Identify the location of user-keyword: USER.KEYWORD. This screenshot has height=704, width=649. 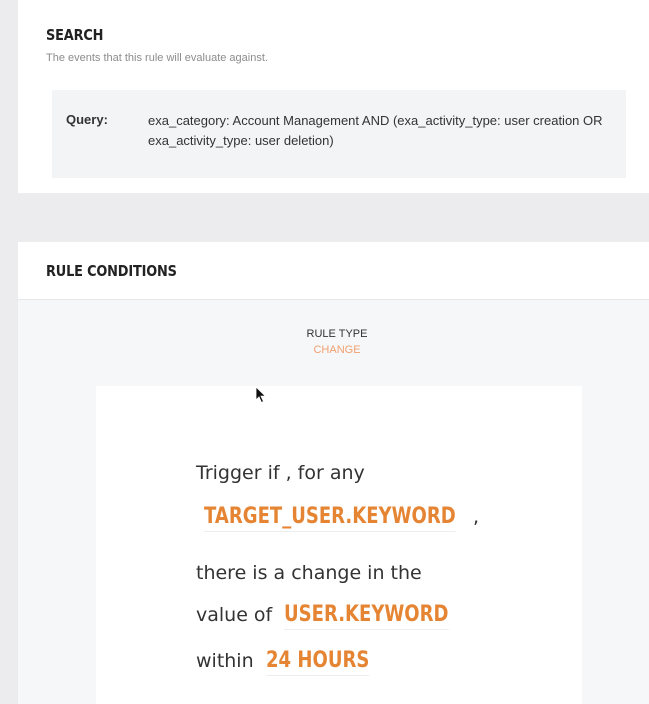
(366, 616).